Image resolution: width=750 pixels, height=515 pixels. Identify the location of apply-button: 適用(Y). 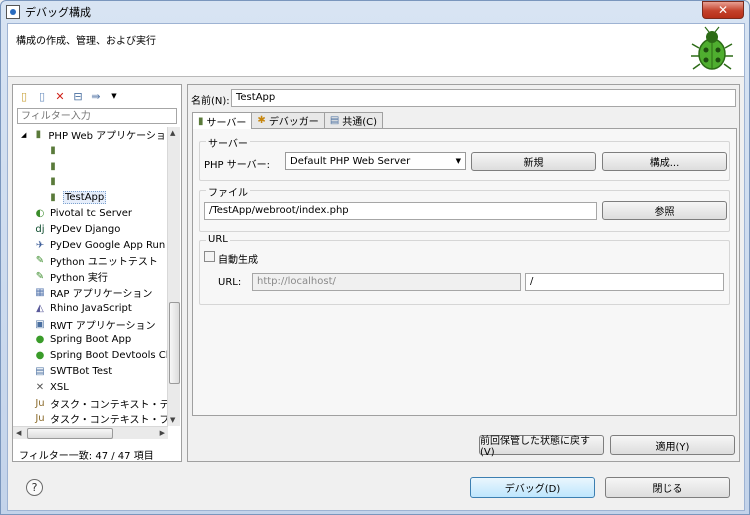
(672, 445).